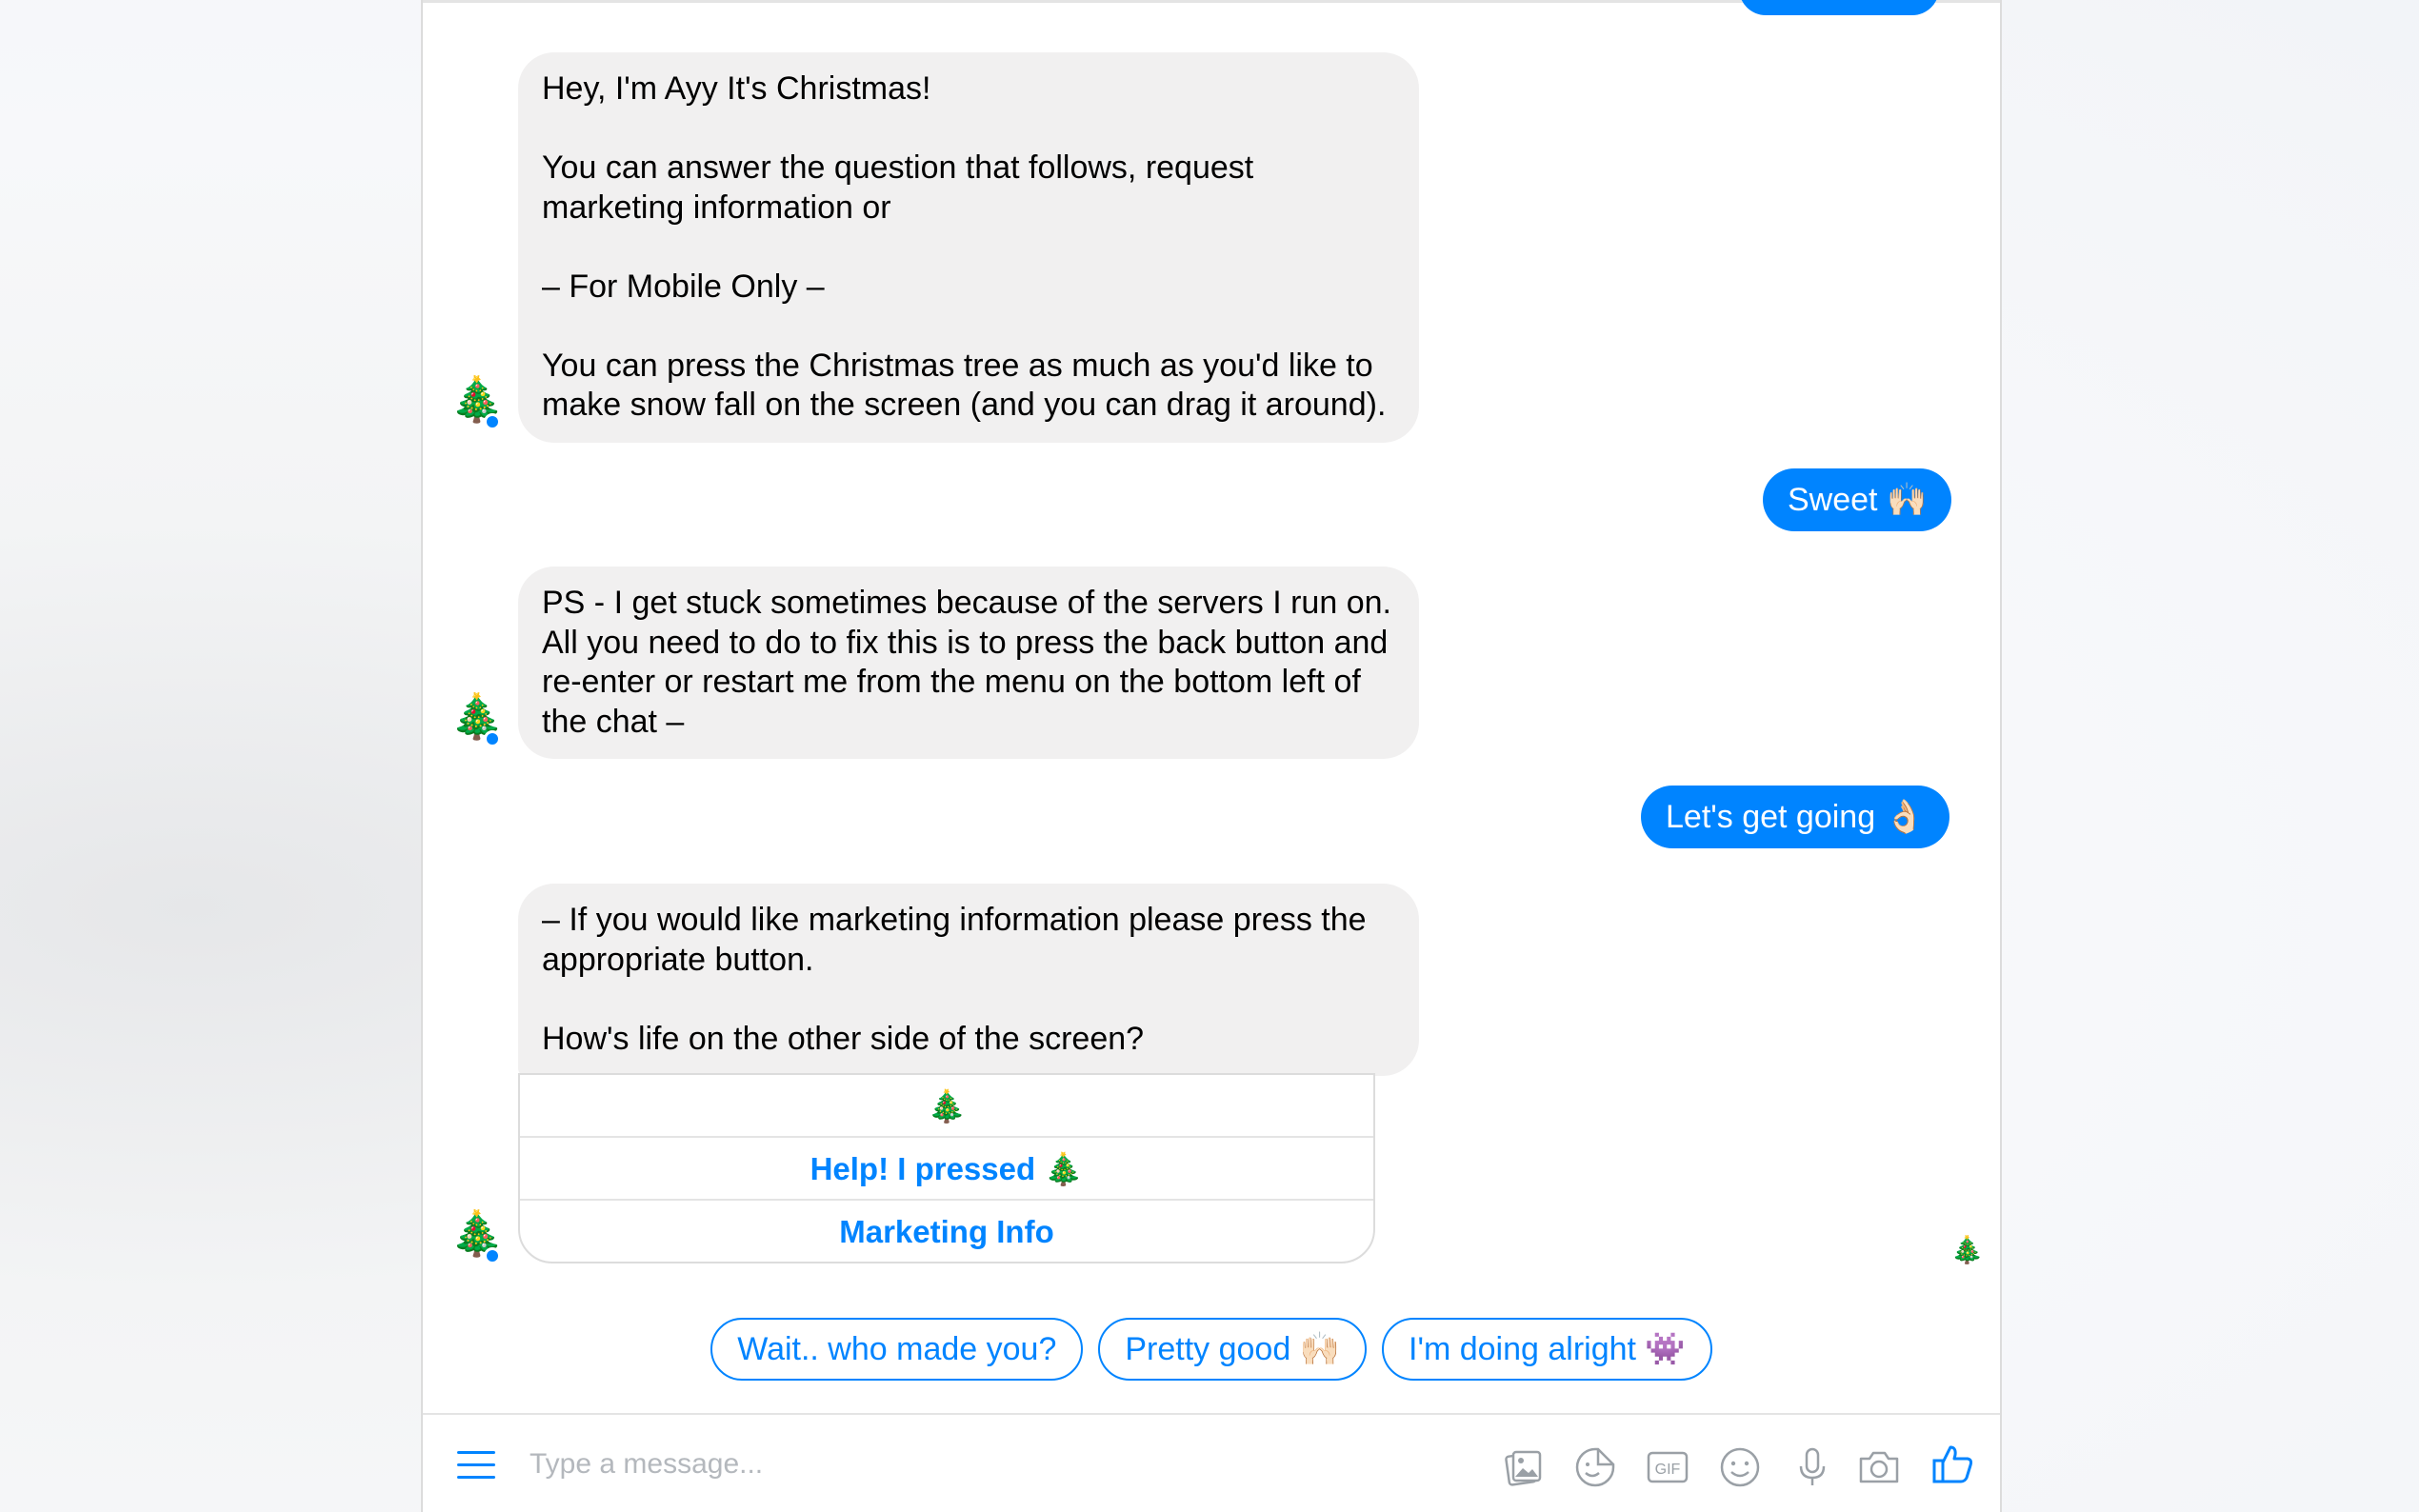 The width and height of the screenshot is (2419, 1512). What do you see at coordinates (1879, 1467) in the screenshot?
I see `camera-icon` at bounding box center [1879, 1467].